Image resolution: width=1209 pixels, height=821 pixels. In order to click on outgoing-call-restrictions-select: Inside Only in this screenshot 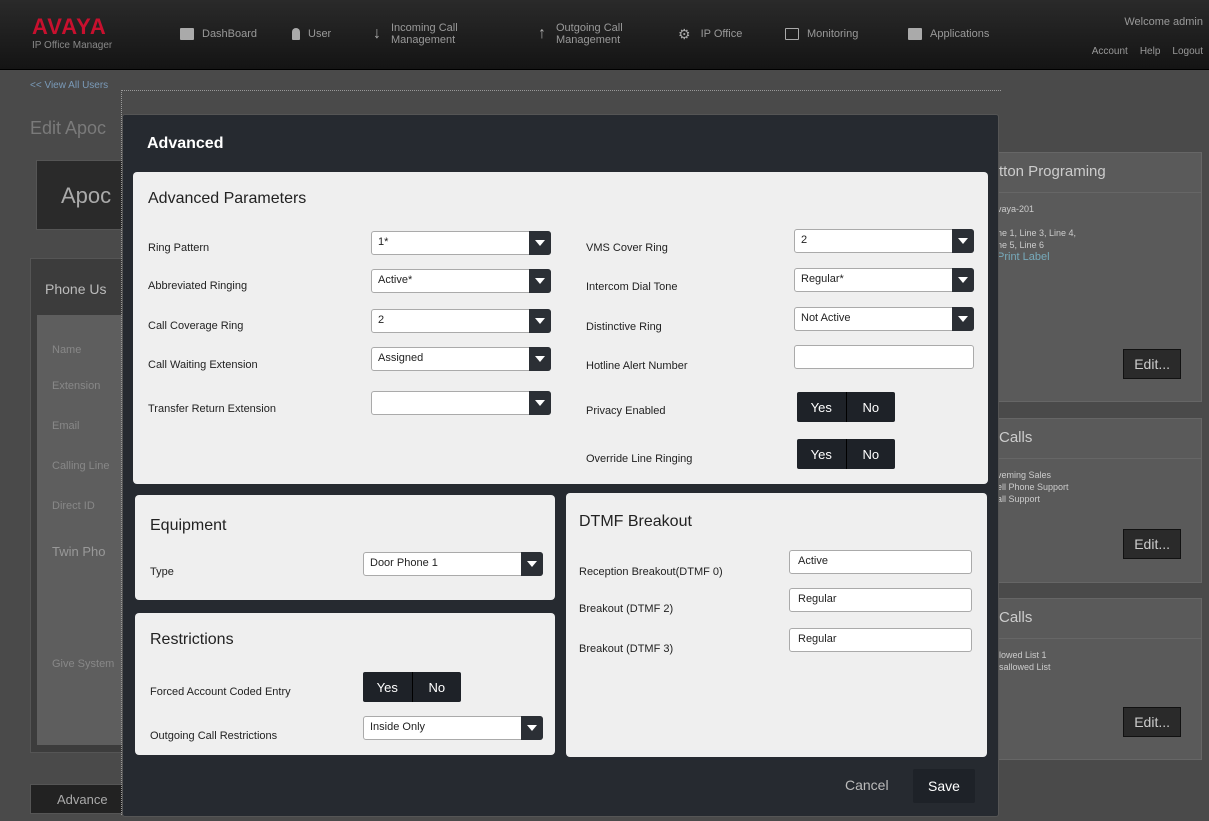, I will do `click(453, 728)`.